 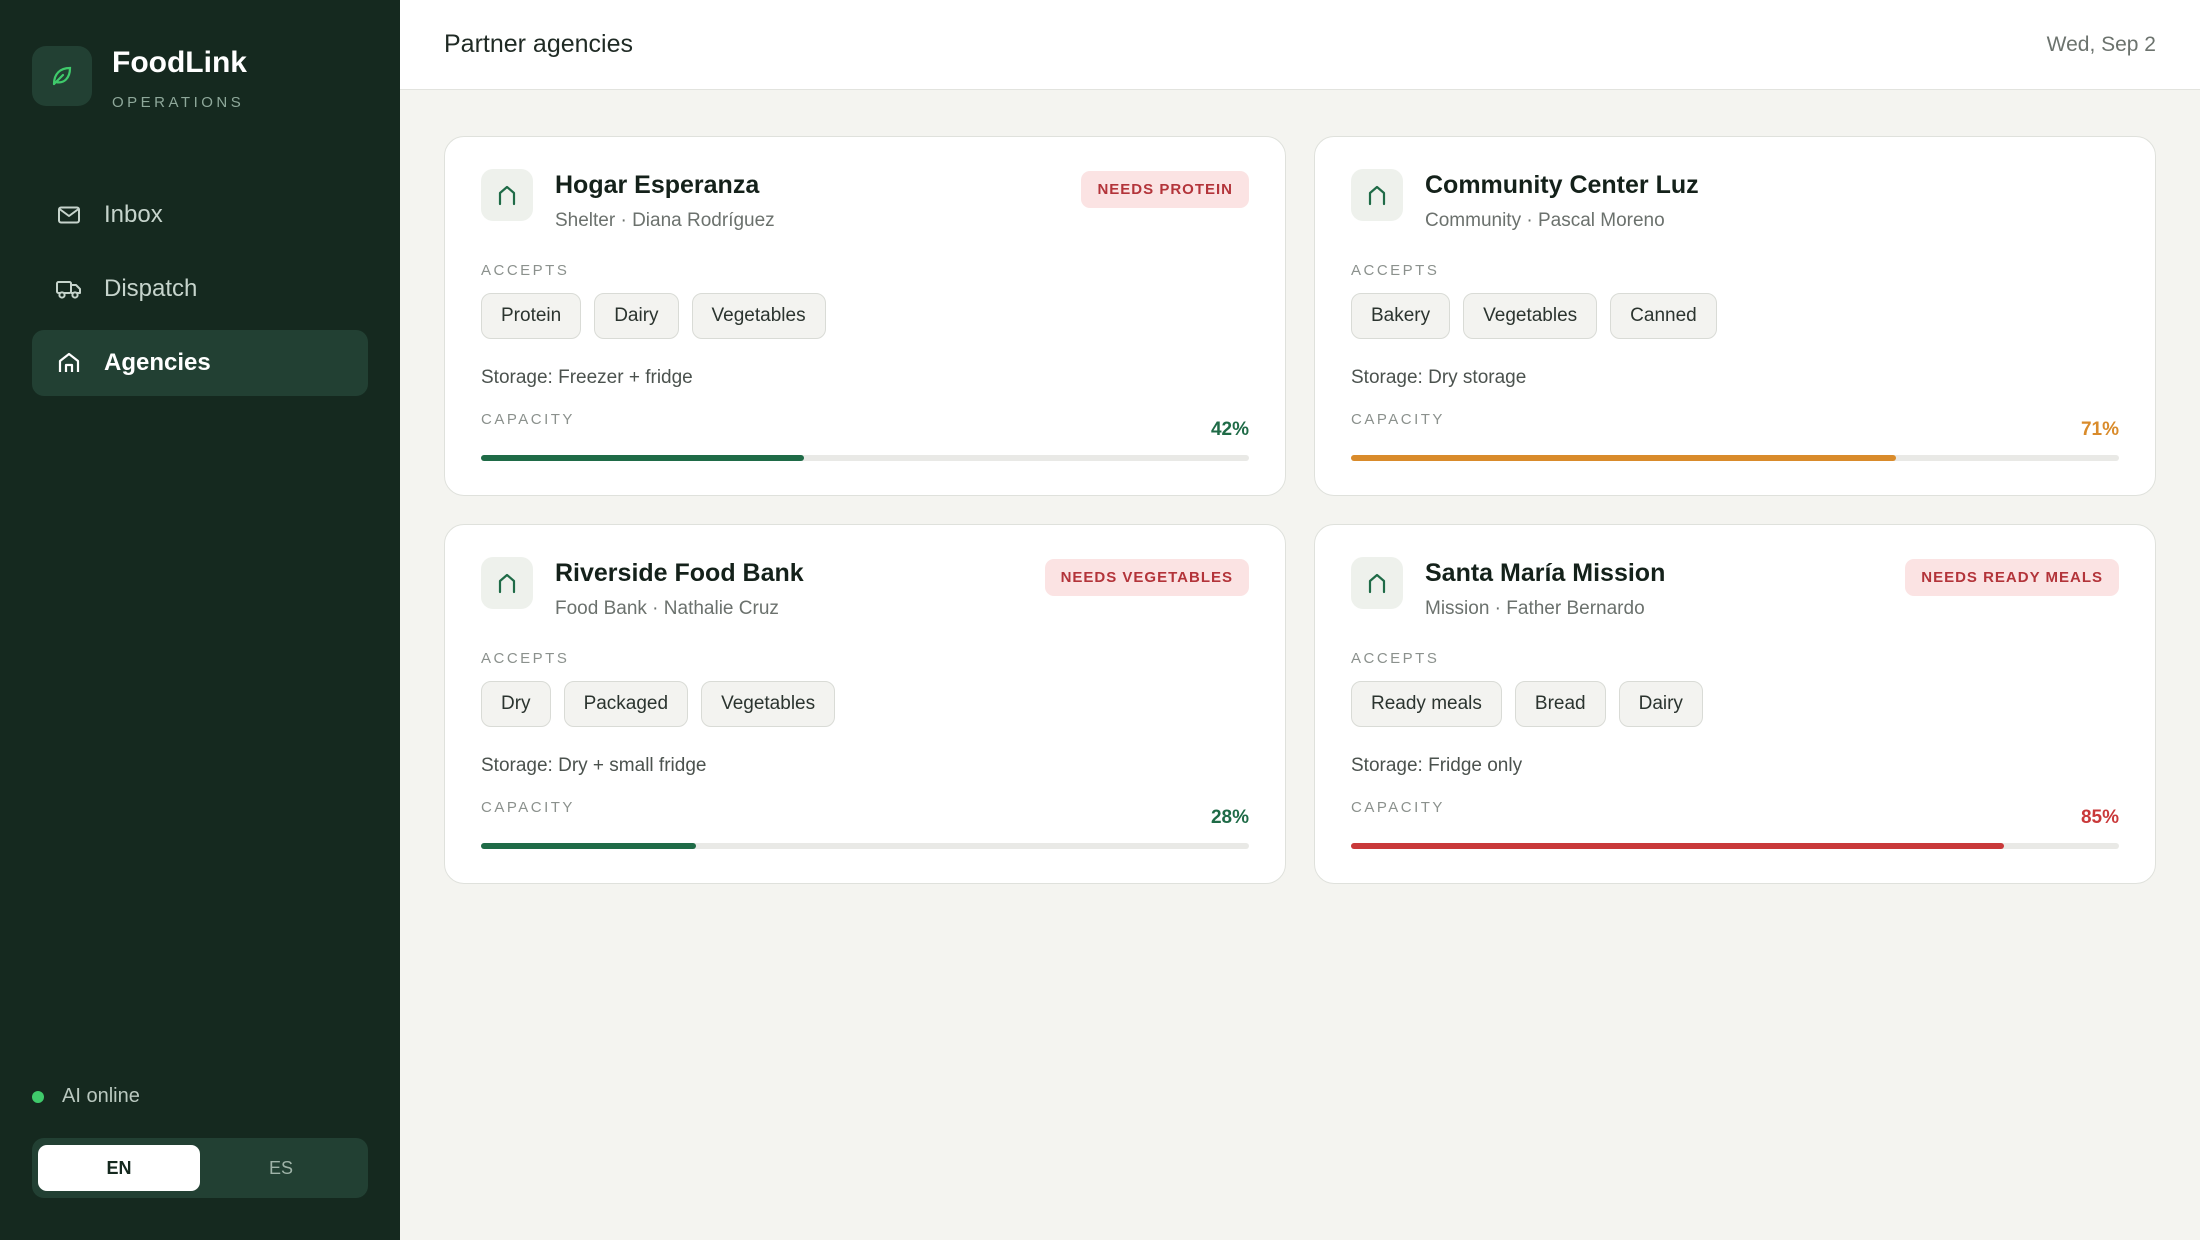 What do you see at coordinates (1560, 704) in the screenshot?
I see `accept-tag: Bread` at bounding box center [1560, 704].